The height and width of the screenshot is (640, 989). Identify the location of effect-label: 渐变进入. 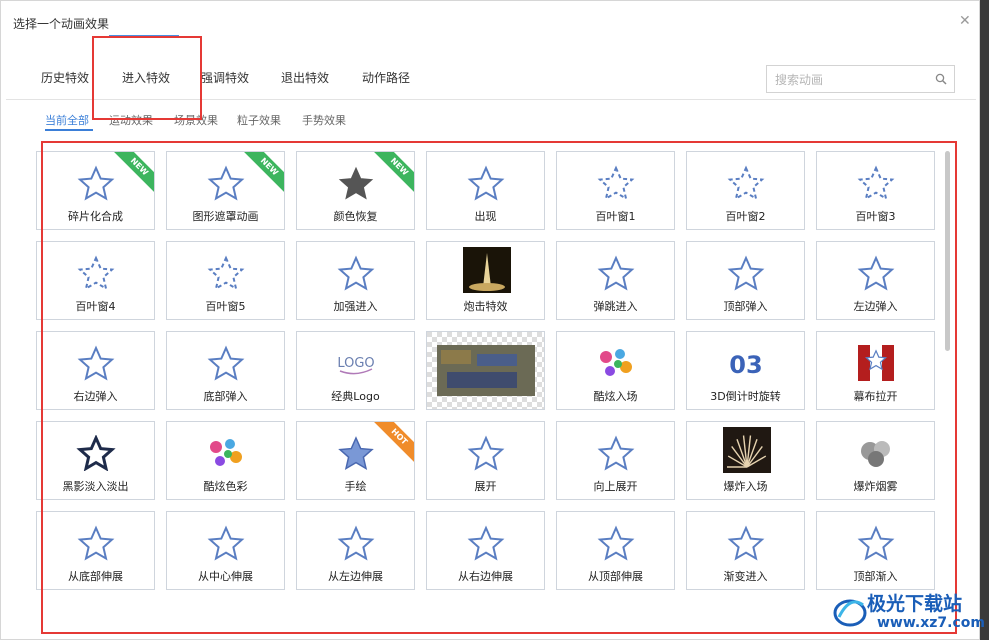
(745, 576).